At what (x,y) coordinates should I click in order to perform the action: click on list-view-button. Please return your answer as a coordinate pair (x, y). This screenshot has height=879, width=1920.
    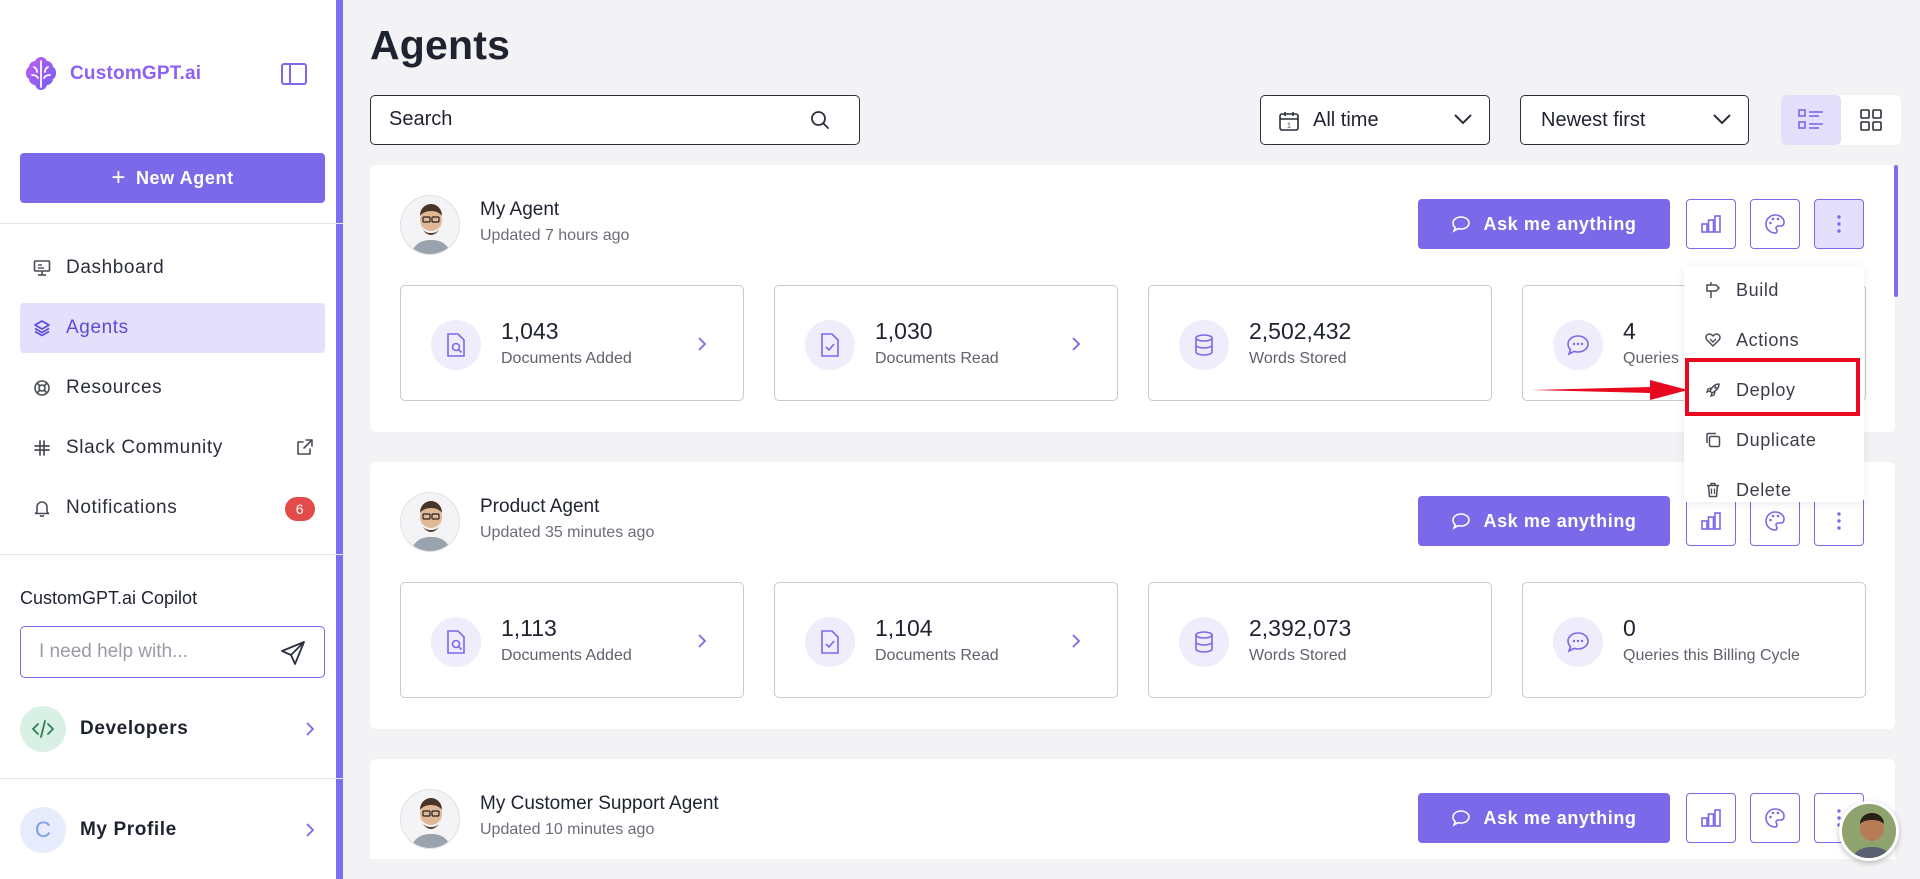
    Looking at the image, I should click on (1811, 120).